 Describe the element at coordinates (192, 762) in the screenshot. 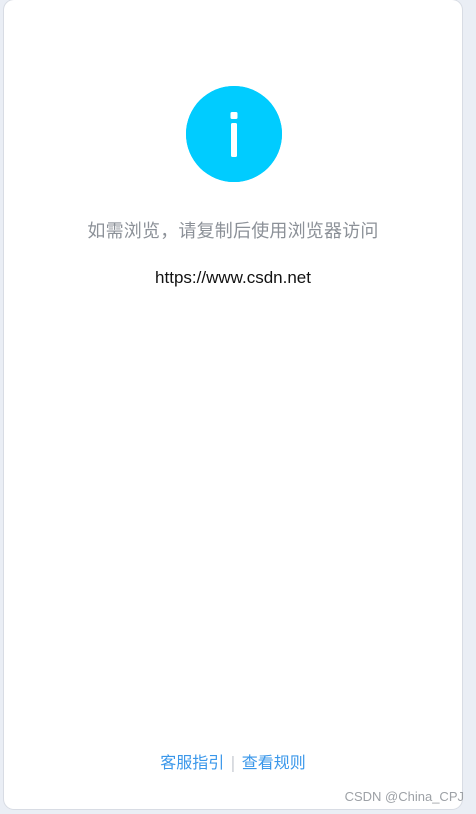

I see `customer-service-guide-link: 客服指引` at that location.